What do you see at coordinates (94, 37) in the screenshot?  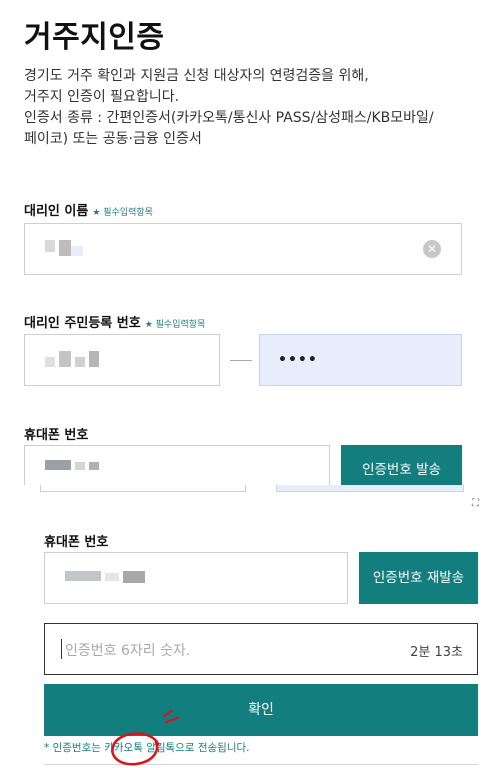 I see `page-title: 거주지인증` at bounding box center [94, 37].